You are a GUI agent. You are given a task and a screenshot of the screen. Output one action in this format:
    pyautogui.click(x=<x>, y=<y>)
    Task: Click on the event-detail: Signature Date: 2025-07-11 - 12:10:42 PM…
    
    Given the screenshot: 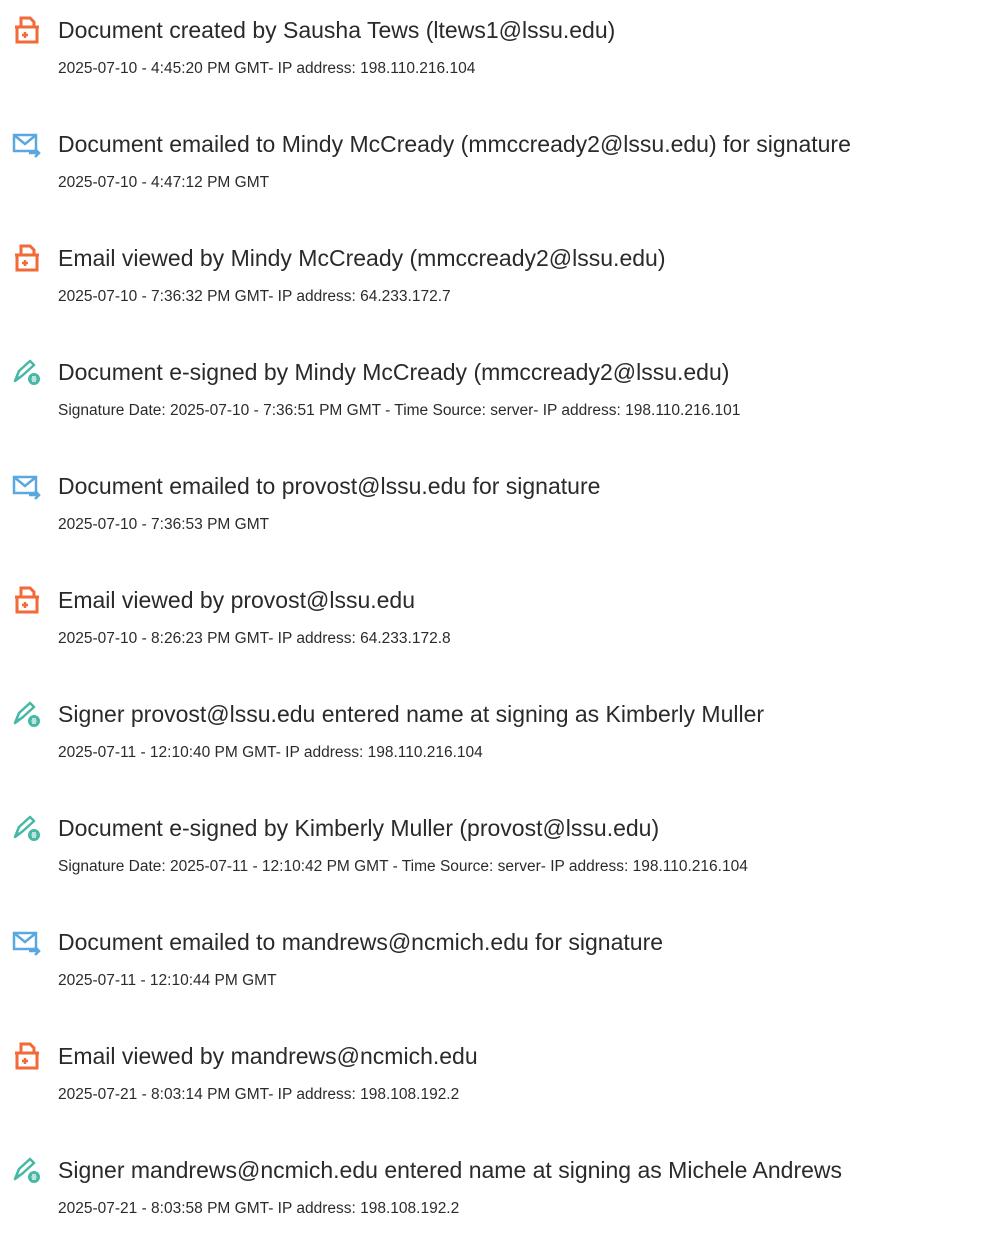 What is the action you would take?
    pyautogui.click(x=403, y=866)
    